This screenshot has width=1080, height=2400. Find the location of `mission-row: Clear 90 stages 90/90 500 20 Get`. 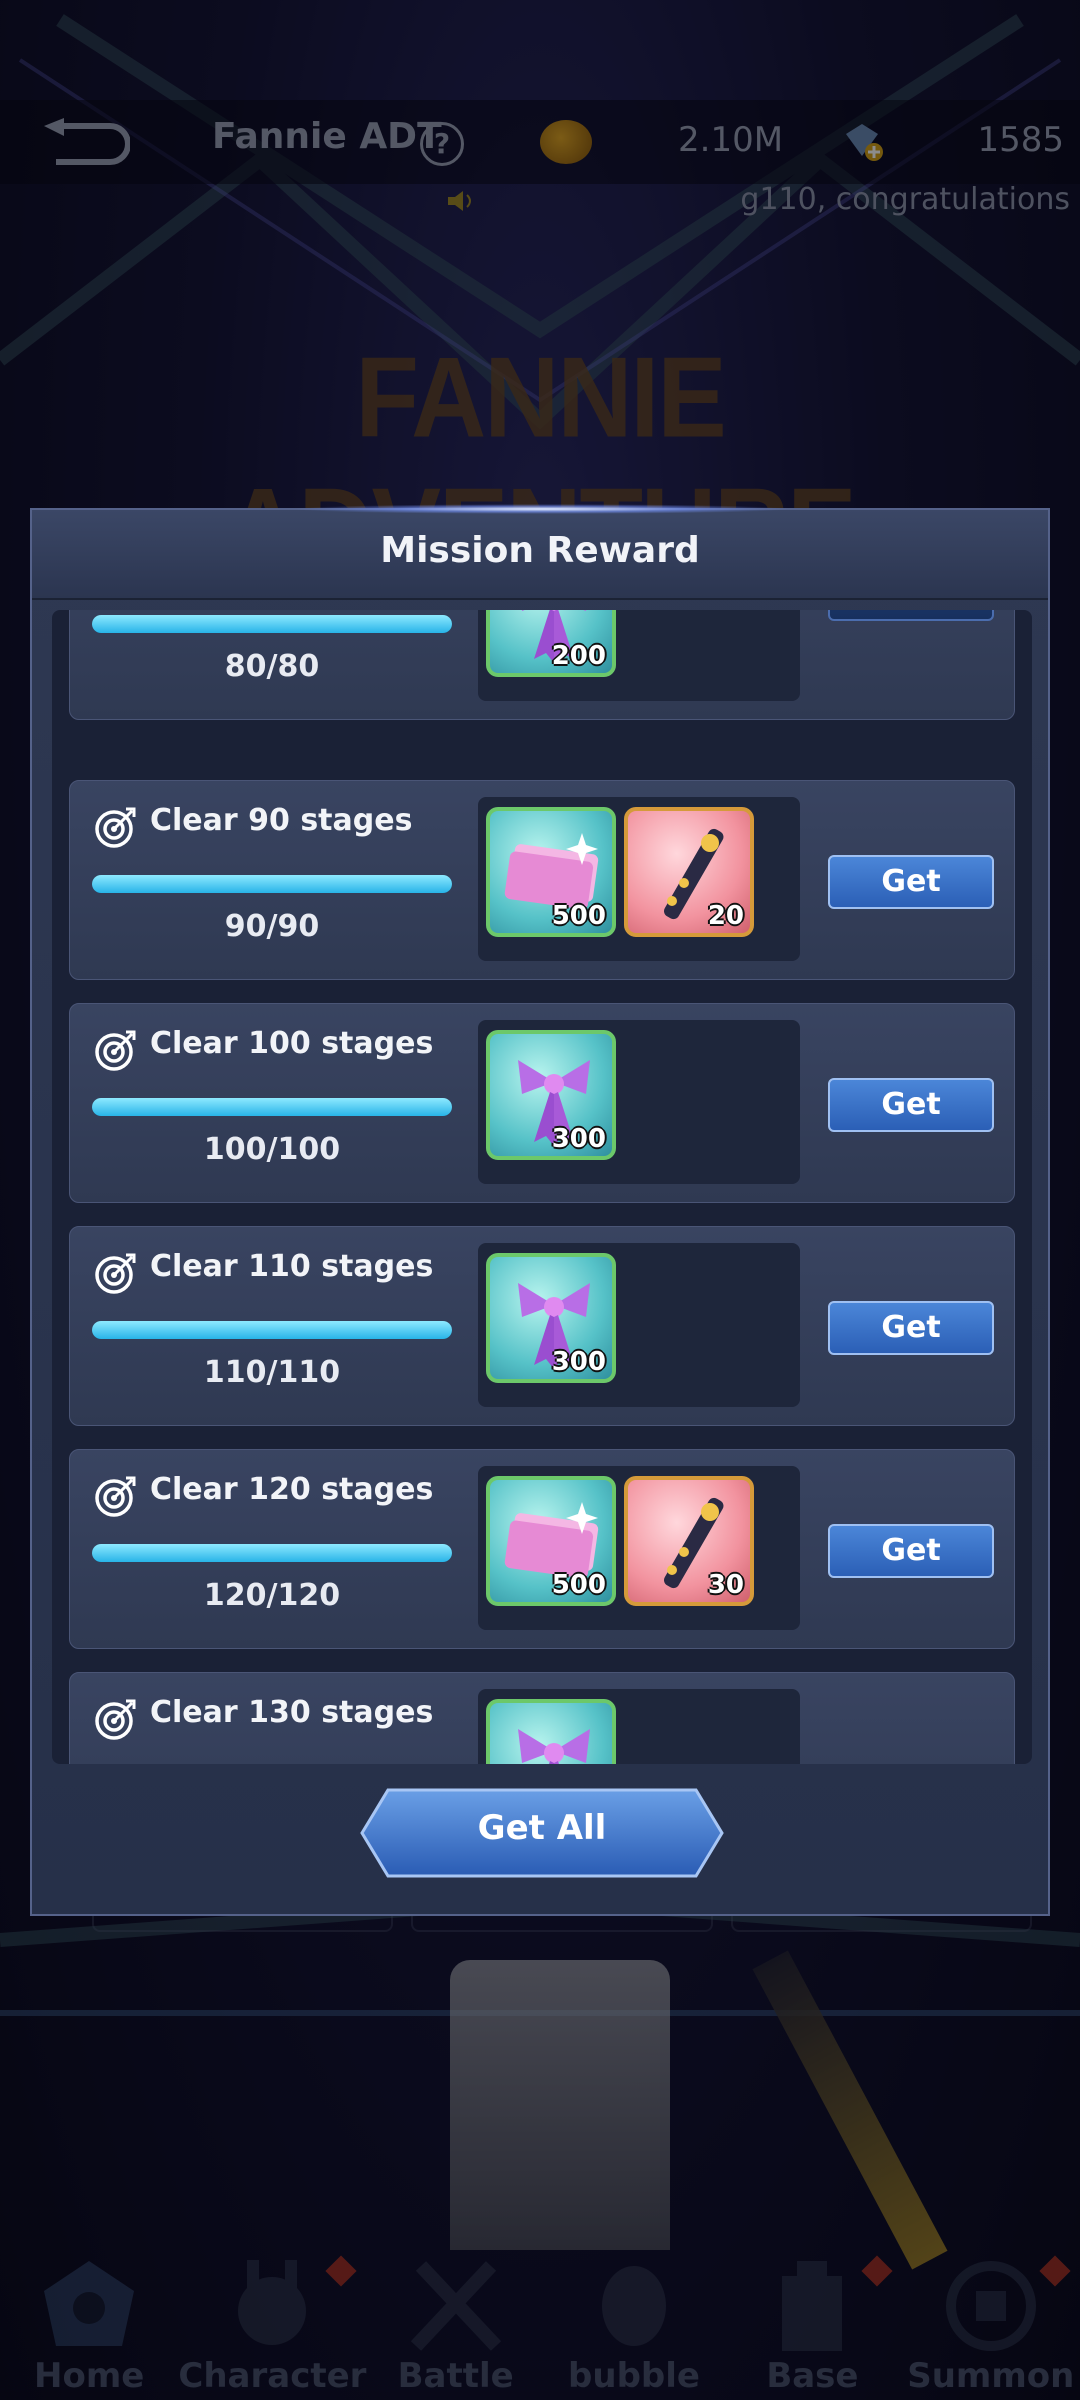

mission-row: Clear 90 stages 90/90 500 20 Get is located at coordinates (542, 880).